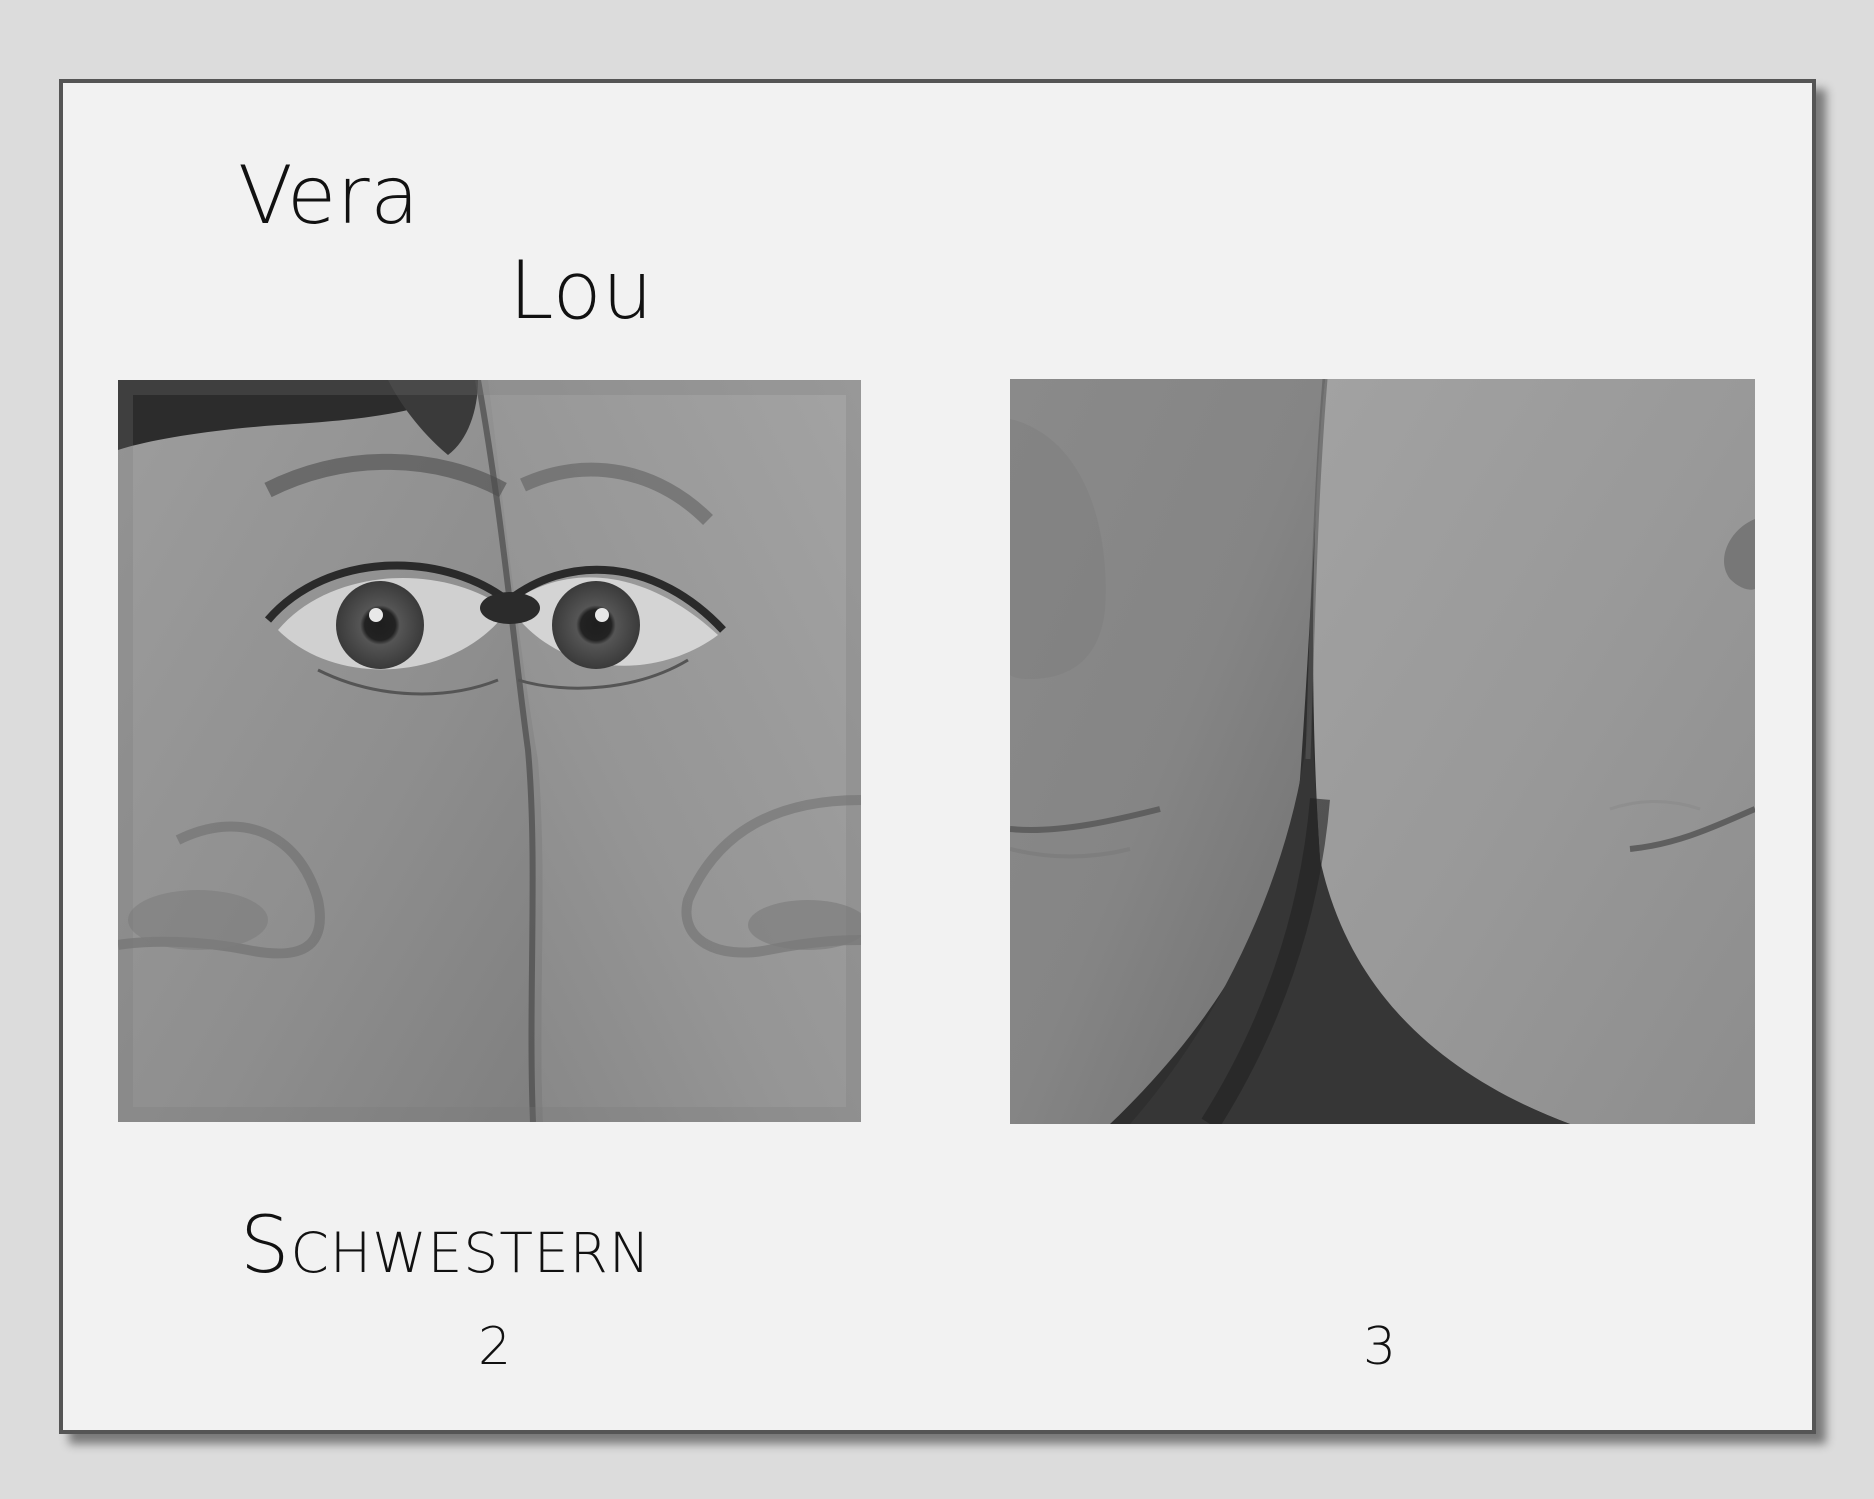 The width and height of the screenshot is (1874, 1499). I want to click on page-number-left: 2, so click(495, 1347).